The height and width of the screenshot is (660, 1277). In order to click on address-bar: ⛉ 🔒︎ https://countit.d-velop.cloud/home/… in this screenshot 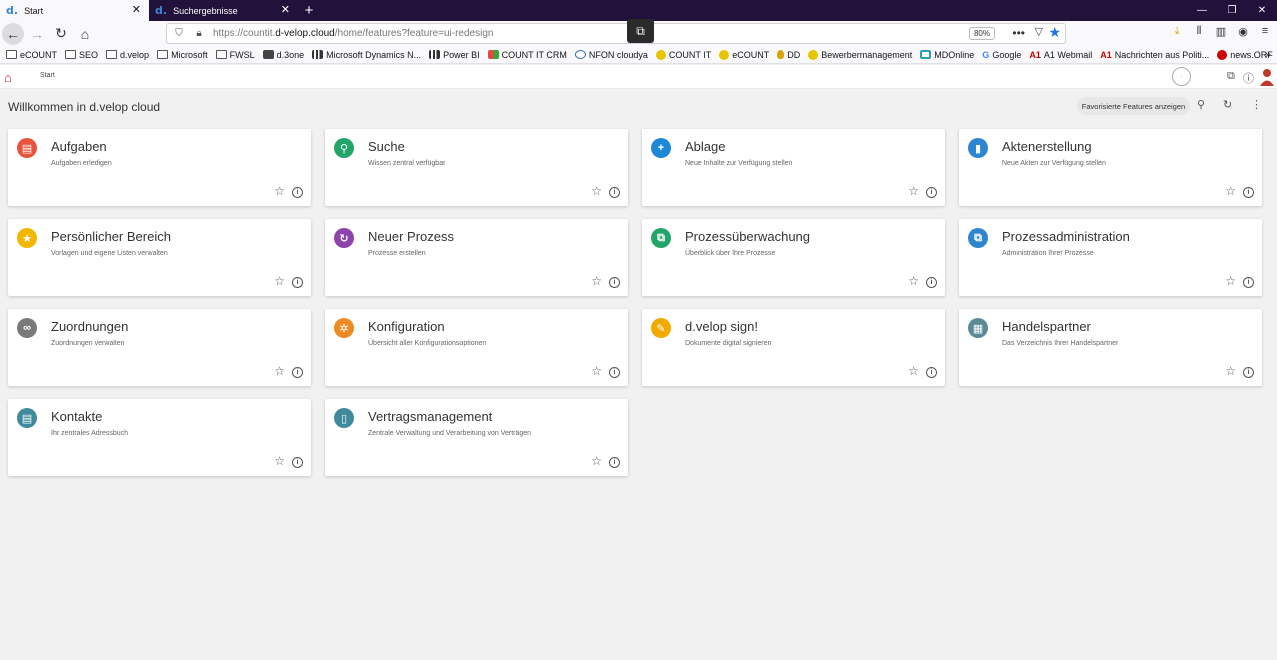, I will do `click(616, 33)`.